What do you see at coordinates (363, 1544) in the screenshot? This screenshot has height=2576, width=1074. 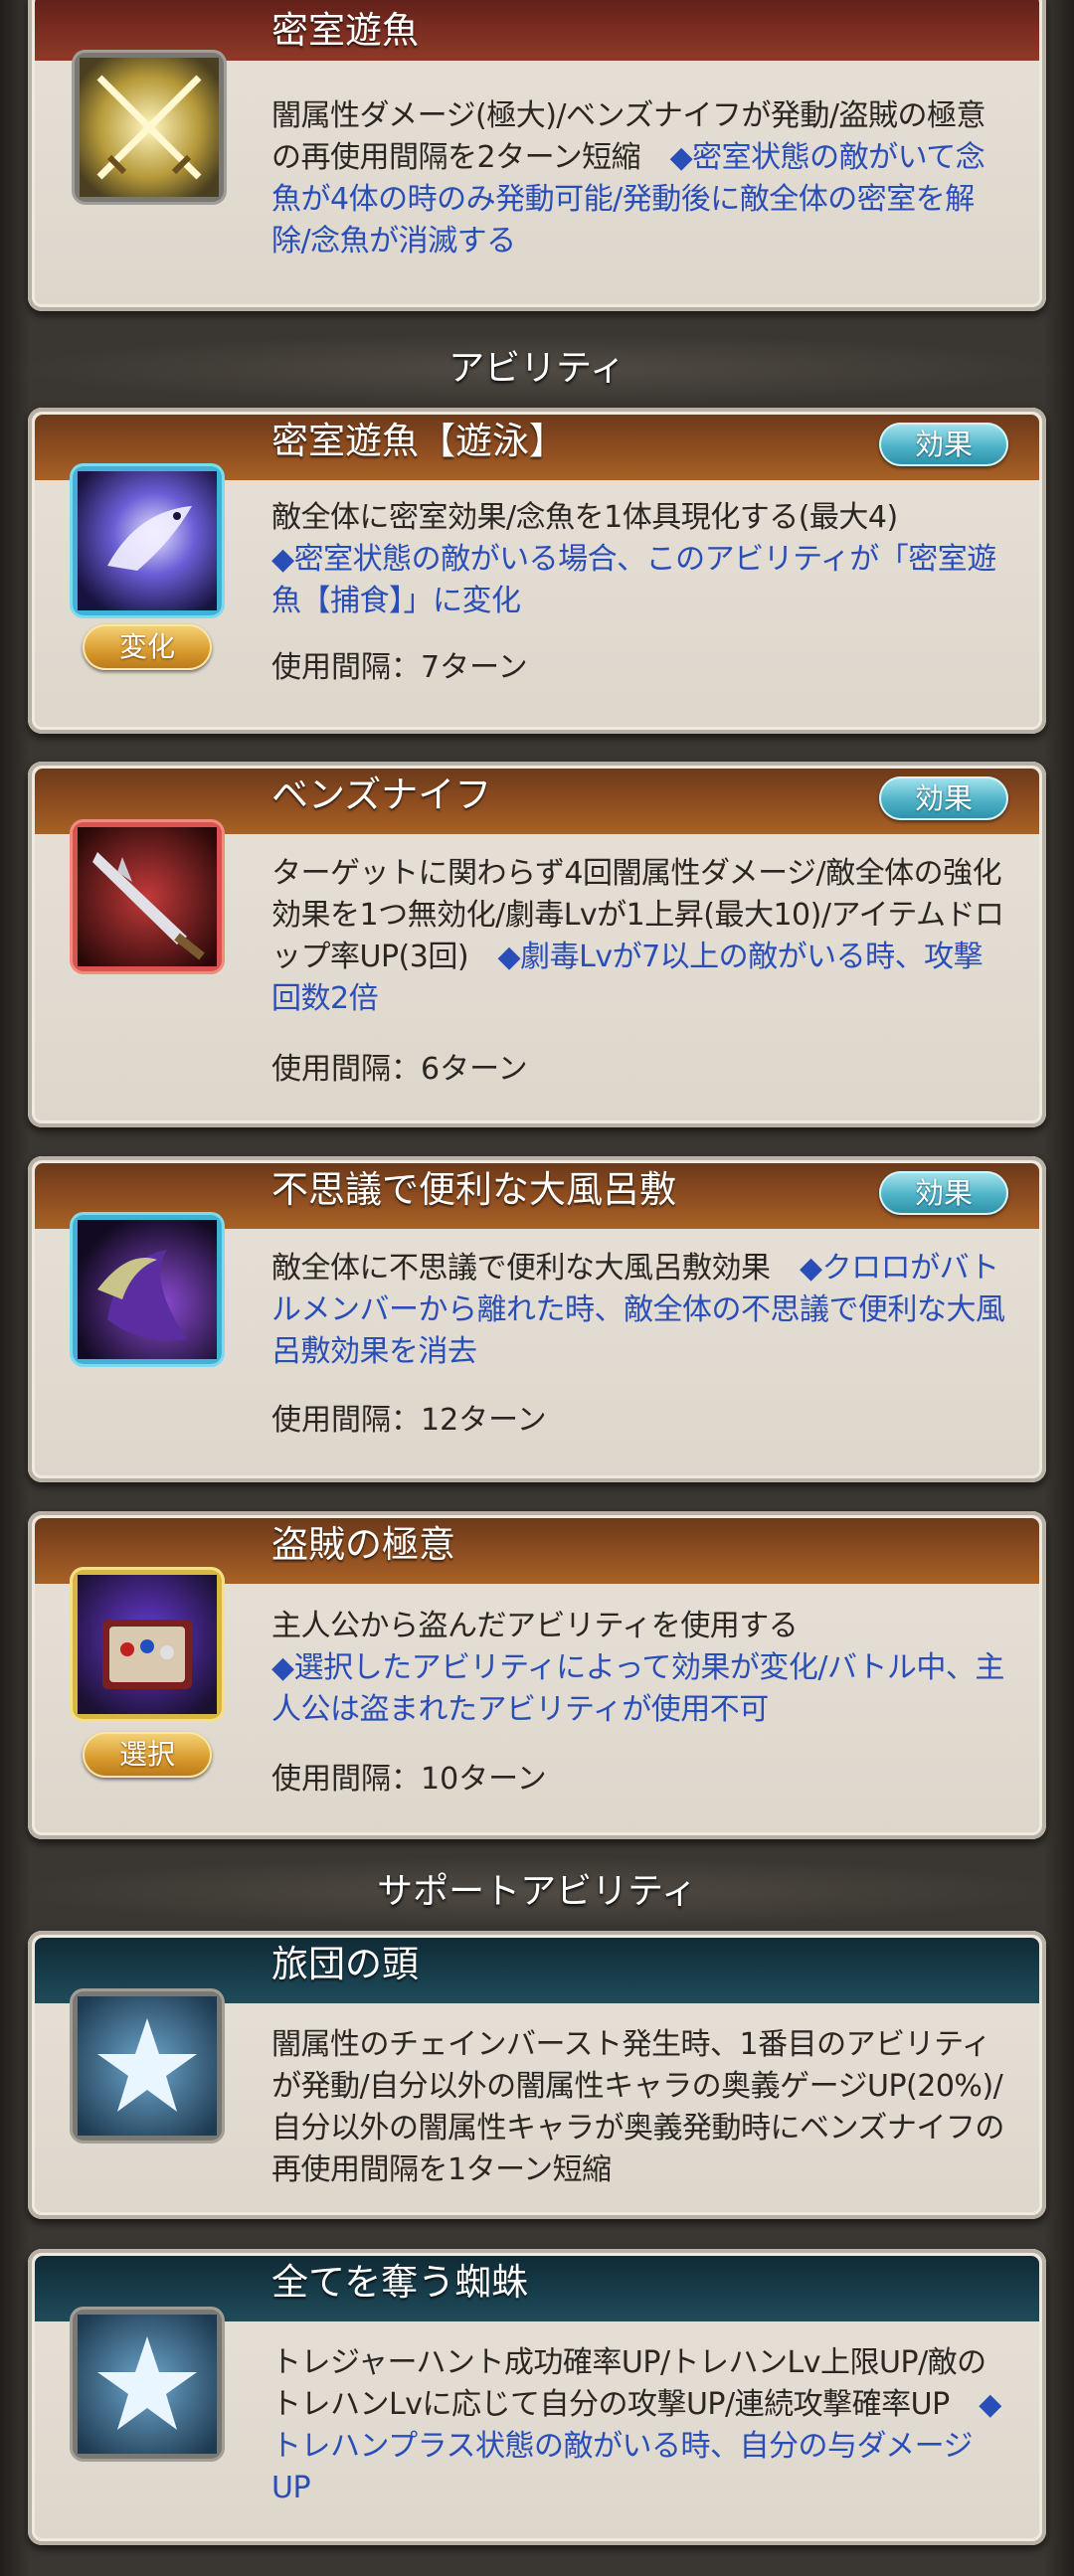 I see `ability-4-title: 盗賊の極意` at bounding box center [363, 1544].